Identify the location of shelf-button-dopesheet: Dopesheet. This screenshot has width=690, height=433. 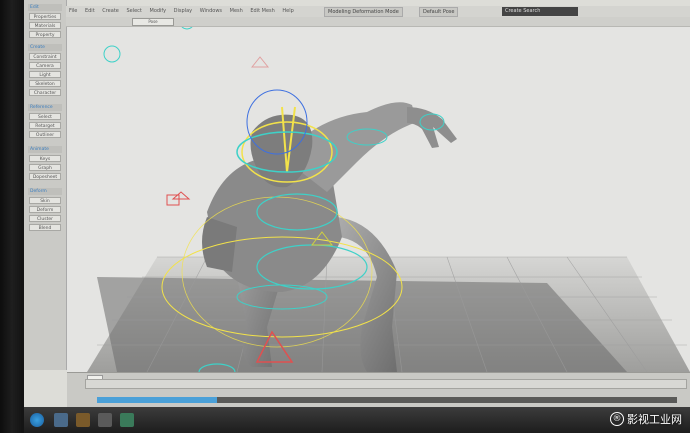
(45, 176).